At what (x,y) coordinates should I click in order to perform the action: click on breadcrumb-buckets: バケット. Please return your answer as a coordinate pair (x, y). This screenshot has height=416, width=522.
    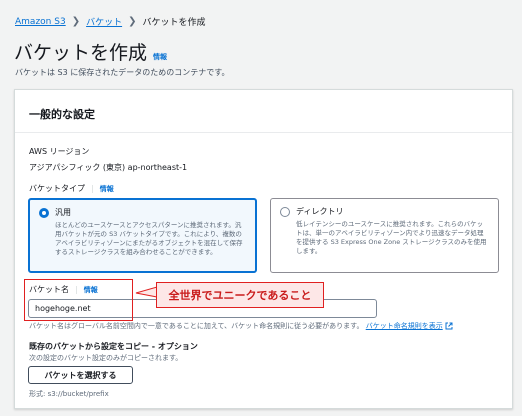
    Looking at the image, I should click on (104, 21).